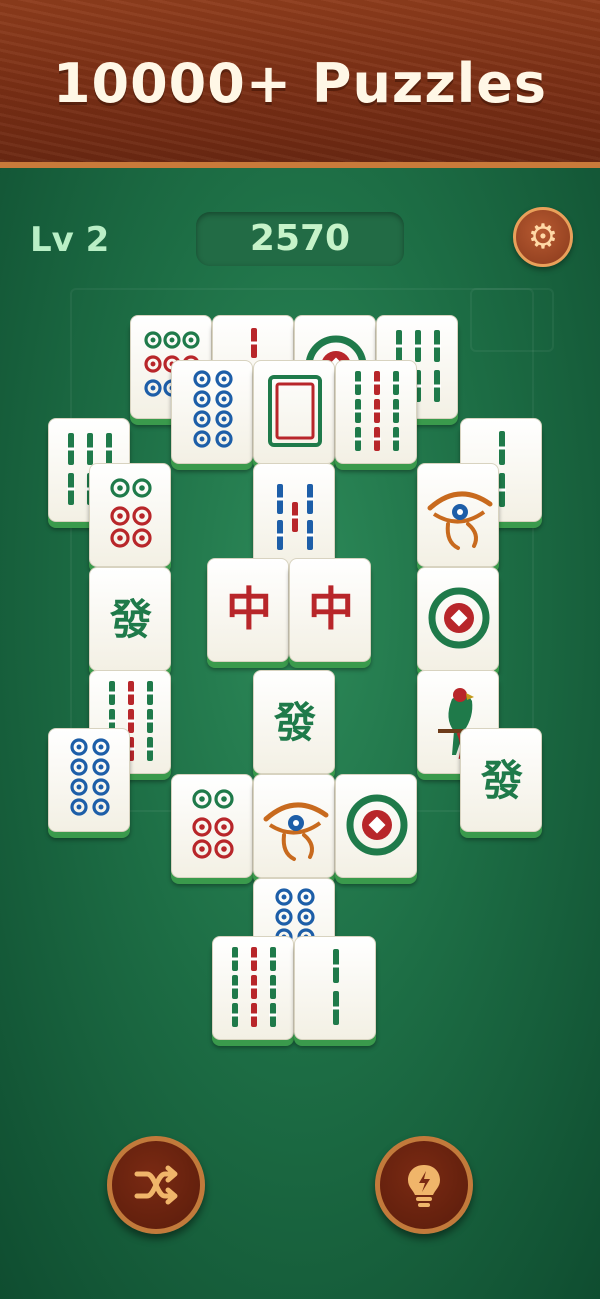 This screenshot has height=1299, width=600. What do you see at coordinates (512, 320) in the screenshot?
I see `background-pattern` at bounding box center [512, 320].